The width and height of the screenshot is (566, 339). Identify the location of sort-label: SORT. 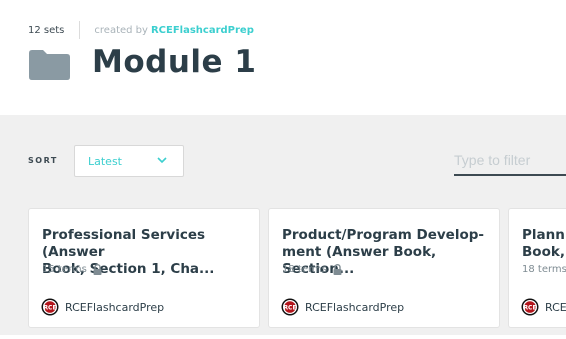
(43, 160).